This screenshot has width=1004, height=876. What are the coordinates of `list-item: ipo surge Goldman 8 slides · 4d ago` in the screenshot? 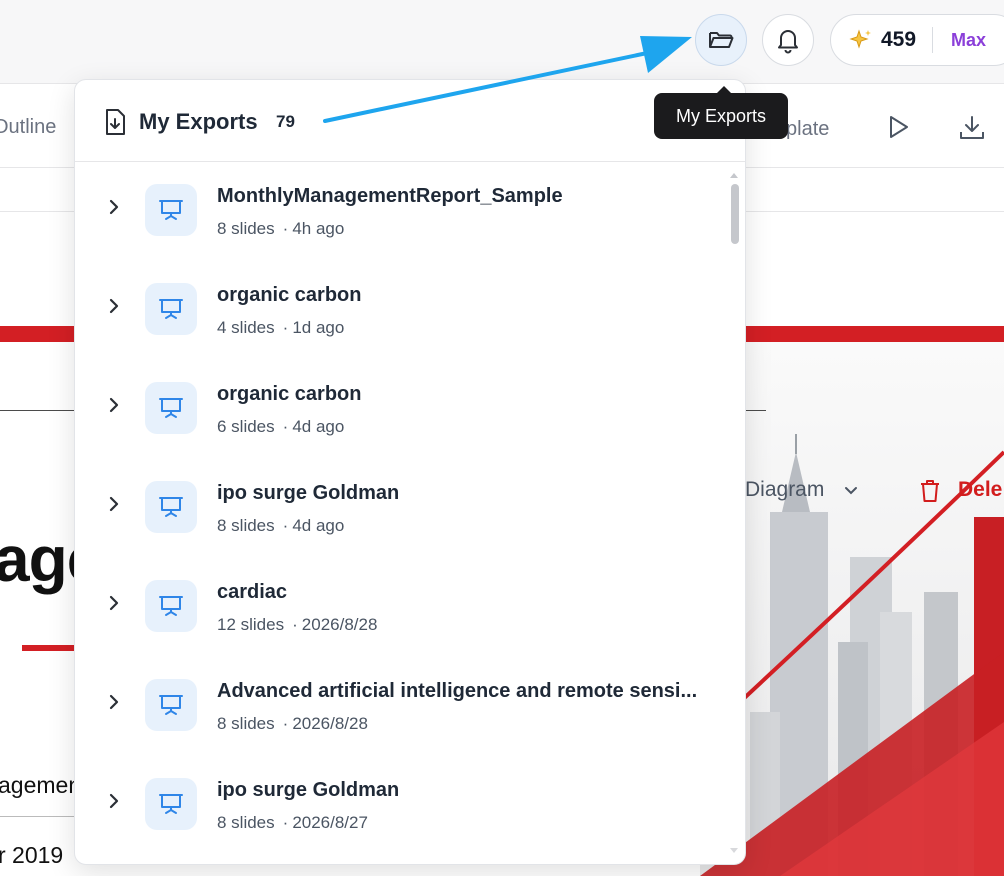 It's located at (400, 508).